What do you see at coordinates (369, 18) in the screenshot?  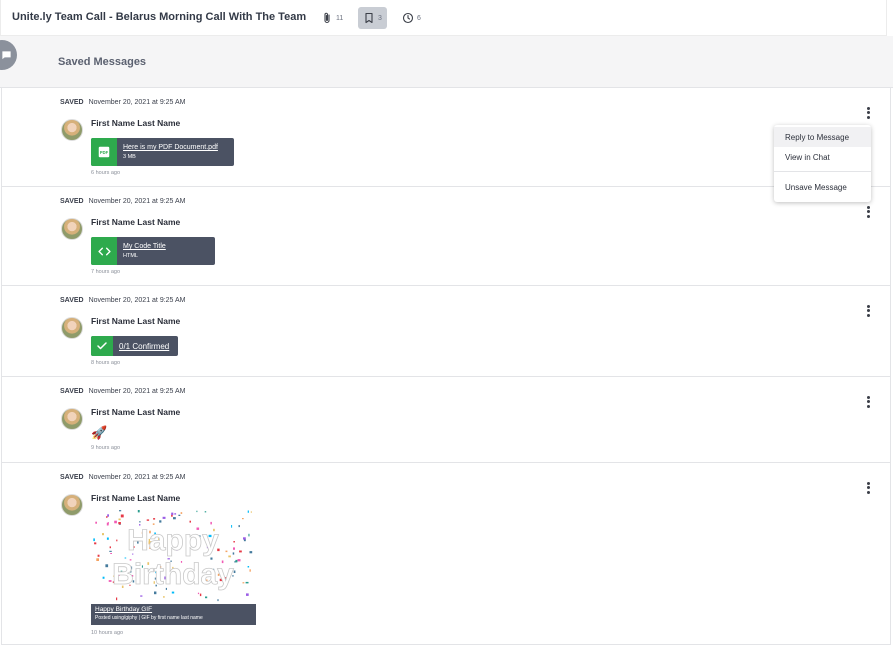 I see `bookmark-icon` at bounding box center [369, 18].